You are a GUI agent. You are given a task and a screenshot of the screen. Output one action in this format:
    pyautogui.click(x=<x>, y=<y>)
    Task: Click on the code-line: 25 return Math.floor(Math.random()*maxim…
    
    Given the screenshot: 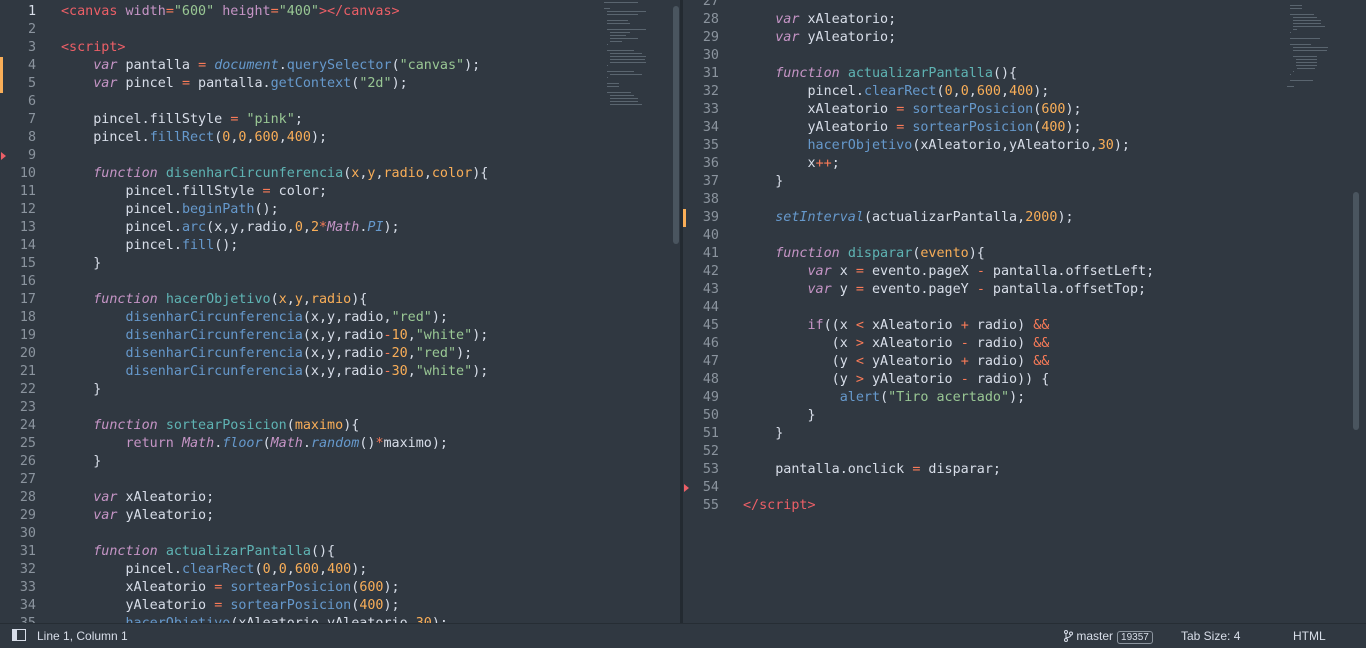 What is the action you would take?
    pyautogui.click(x=340, y=444)
    